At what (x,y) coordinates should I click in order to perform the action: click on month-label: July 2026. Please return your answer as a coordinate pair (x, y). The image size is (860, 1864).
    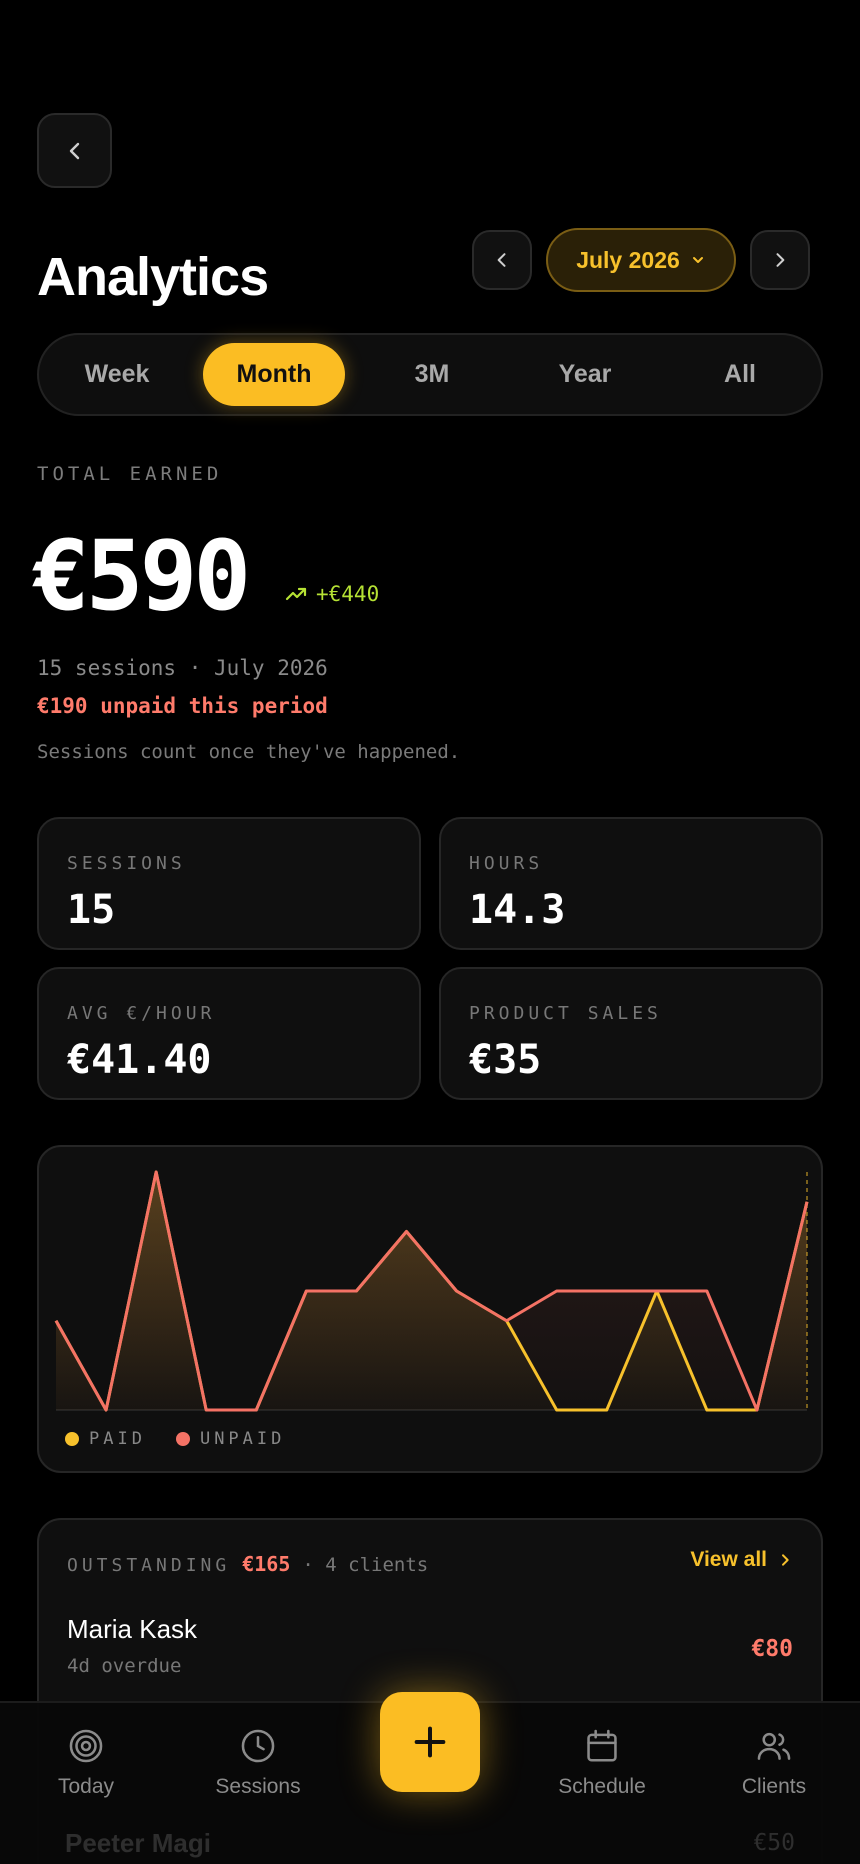
    Looking at the image, I should click on (628, 259).